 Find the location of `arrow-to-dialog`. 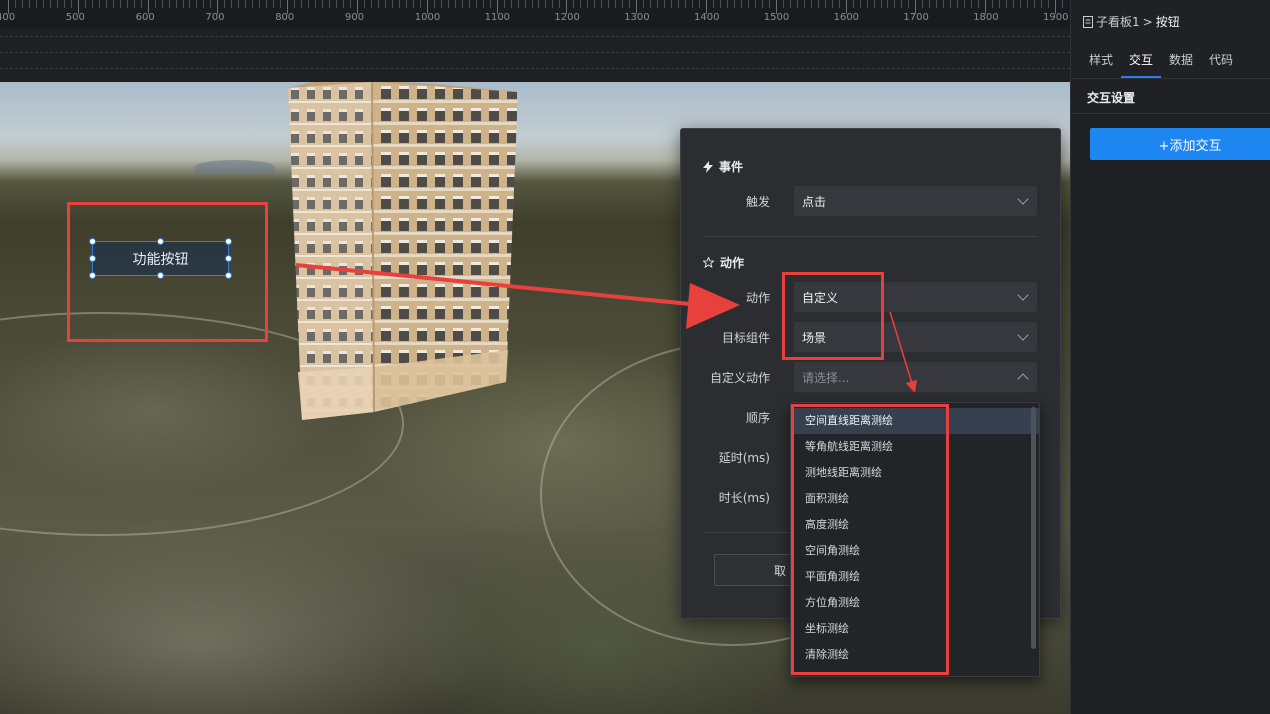

arrow-to-dialog is located at coordinates (498, 285).